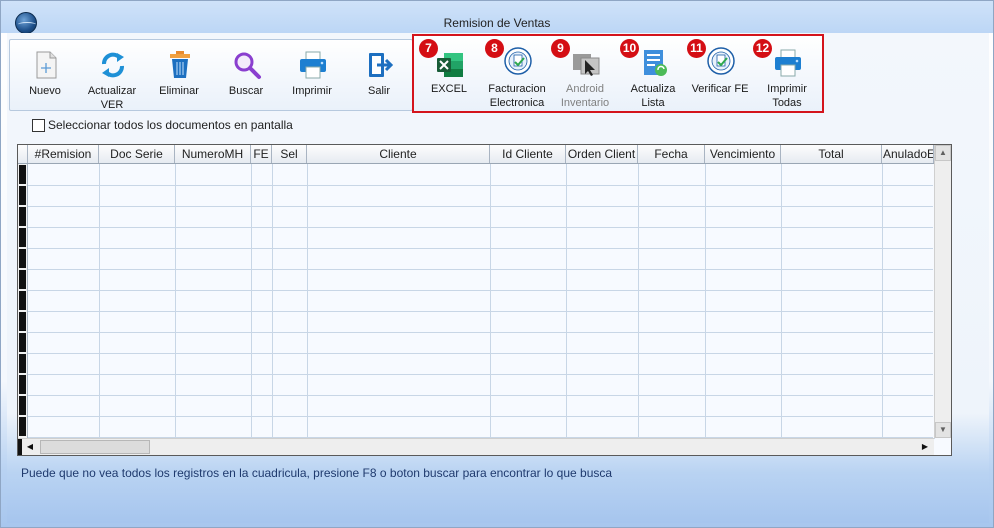  What do you see at coordinates (449, 89) in the screenshot?
I see `excel-label: EXCEL` at bounding box center [449, 89].